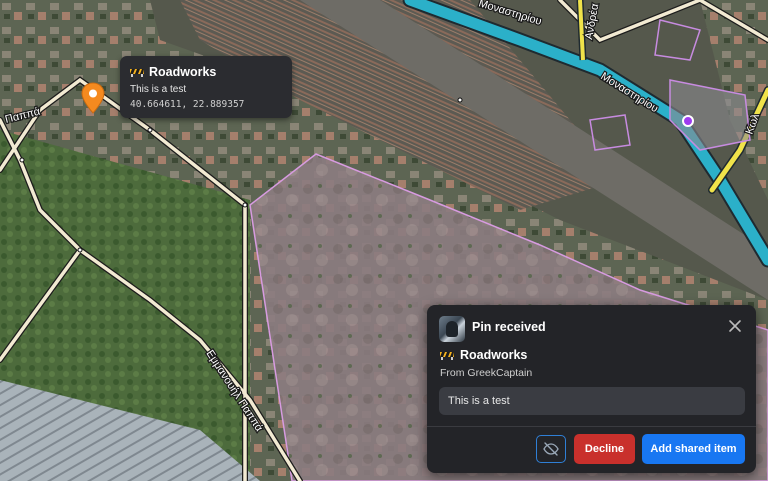 Image resolution: width=768 pixels, height=481 pixels. Describe the element at coordinates (452, 329) in the screenshot. I see `avatar` at that location.